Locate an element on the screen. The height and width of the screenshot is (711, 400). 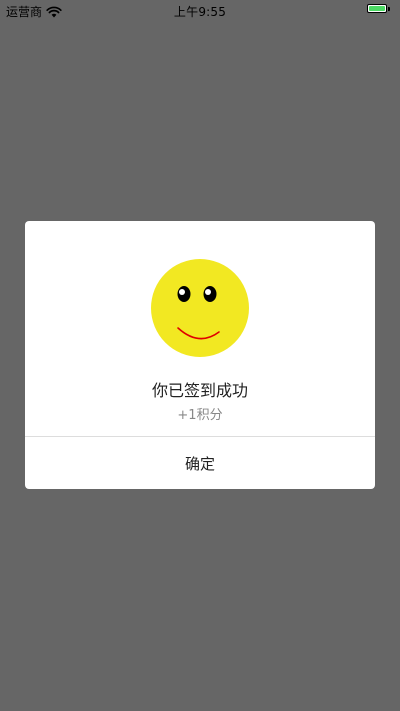
status-bar: 运营商 上午9:55 is located at coordinates (200, 10).